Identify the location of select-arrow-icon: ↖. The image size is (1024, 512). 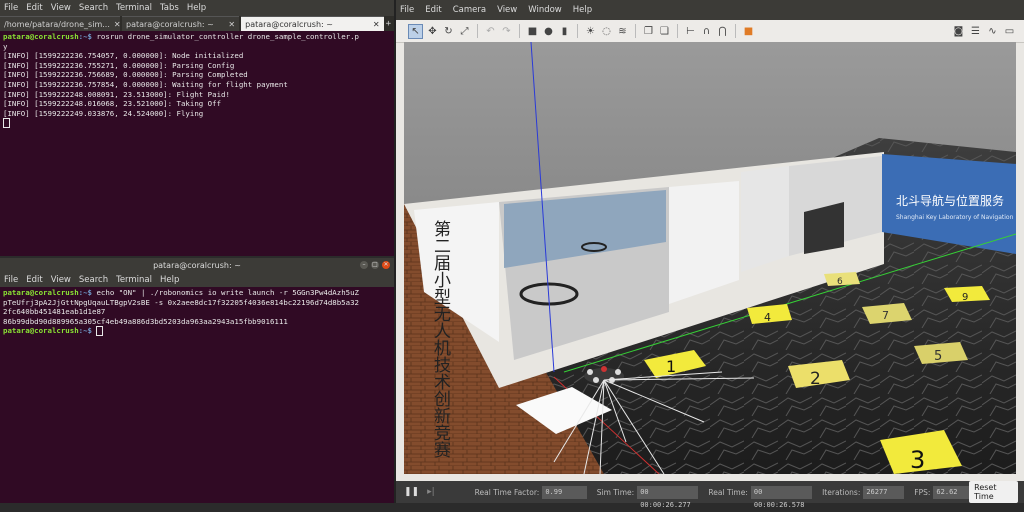
(415, 31).